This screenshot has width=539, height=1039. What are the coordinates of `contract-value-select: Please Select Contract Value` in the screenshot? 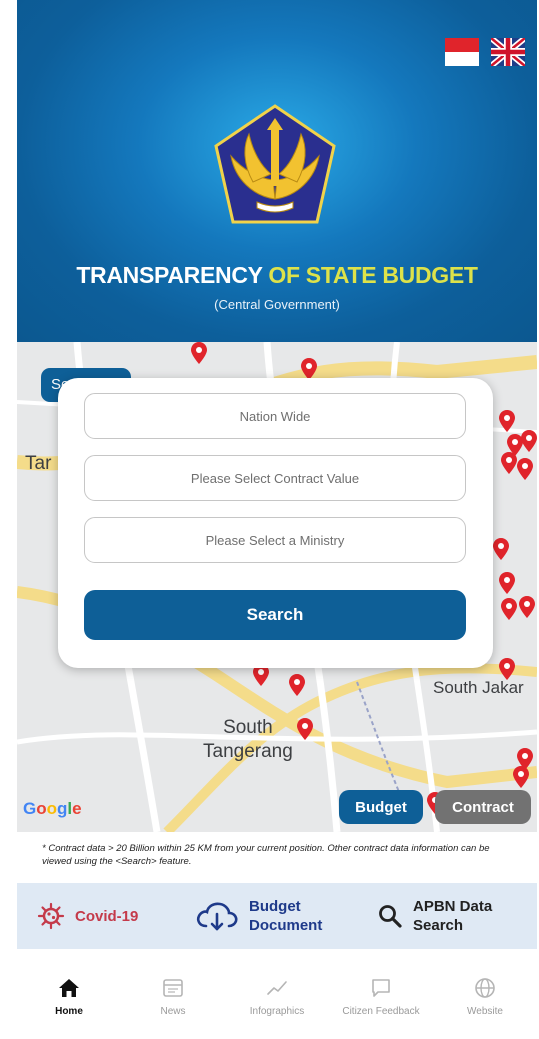 It's located at (275, 478).